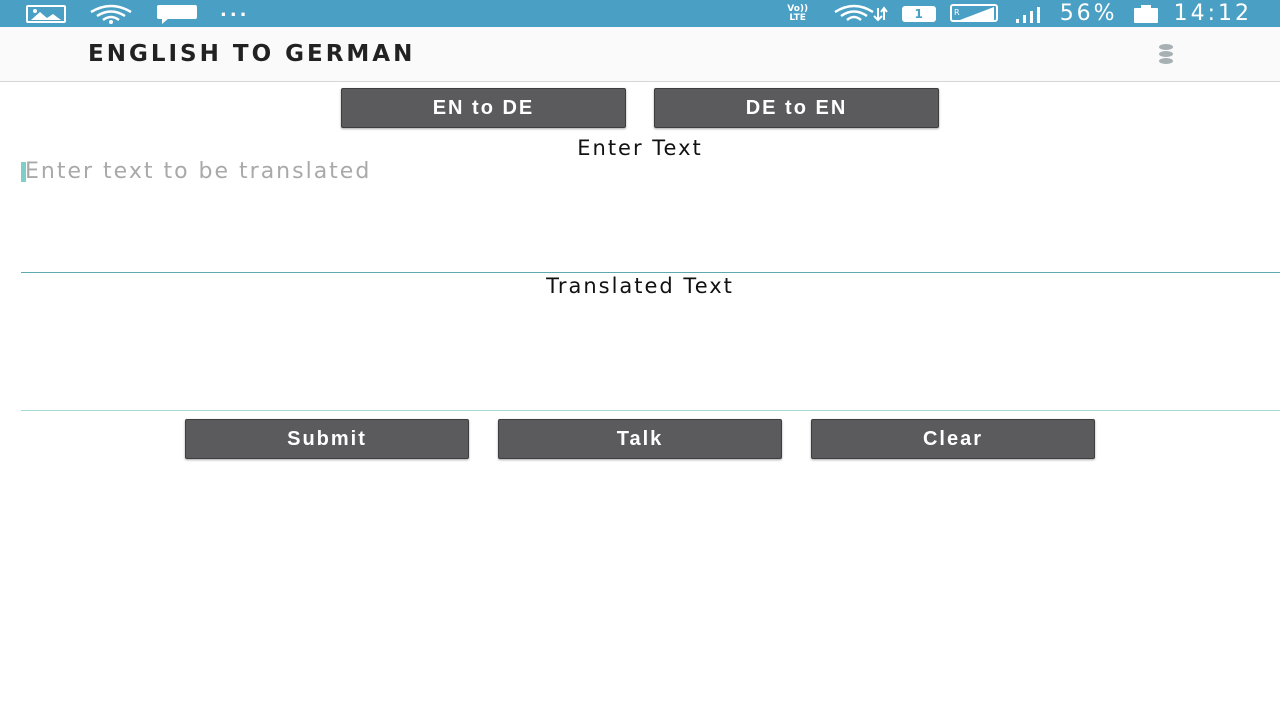 The height and width of the screenshot is (720, 1280). I want to click on sim-badge-number: 1, so click(918, 13).